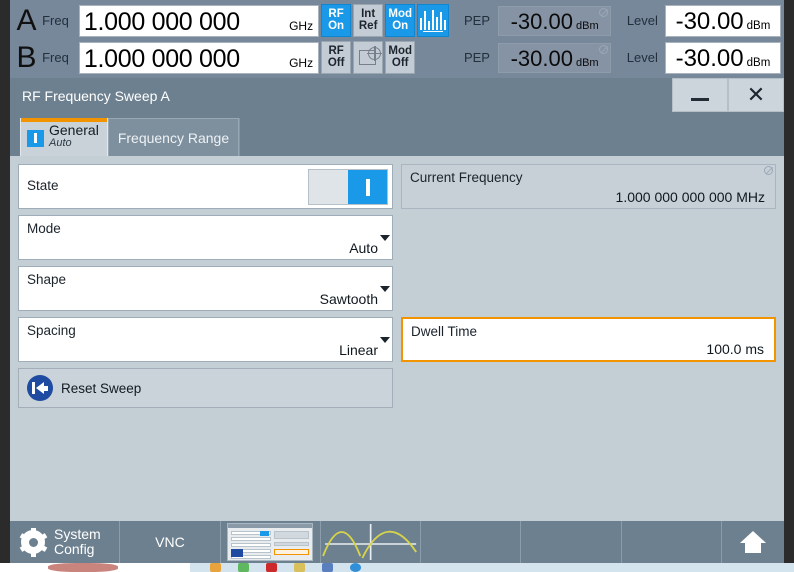 This screenshot has height=572, width=794. I want to click on home-icon, so click(752, 542).